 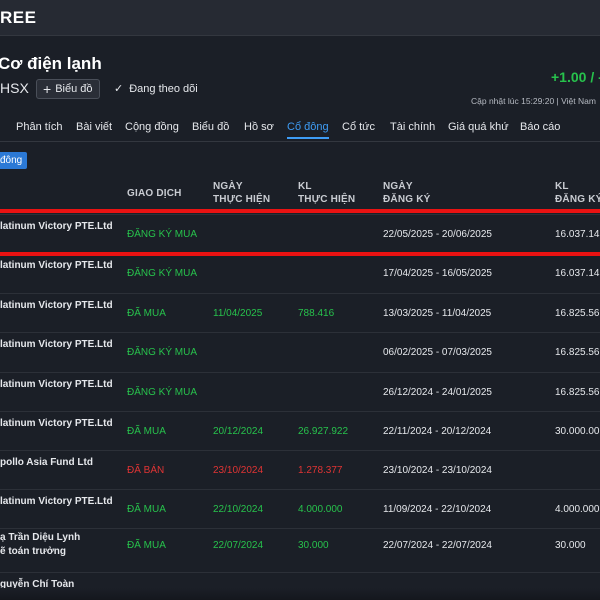 I want to click on reg-period: 22/05/2025 - 20/06/2025, so click(x=437, y=234).